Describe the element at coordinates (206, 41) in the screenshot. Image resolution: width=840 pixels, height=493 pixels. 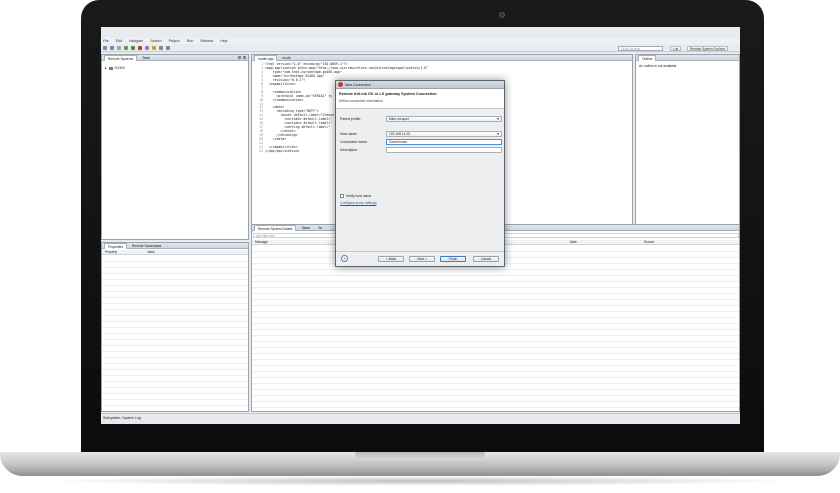
I see `menu-window: Window` at that location.